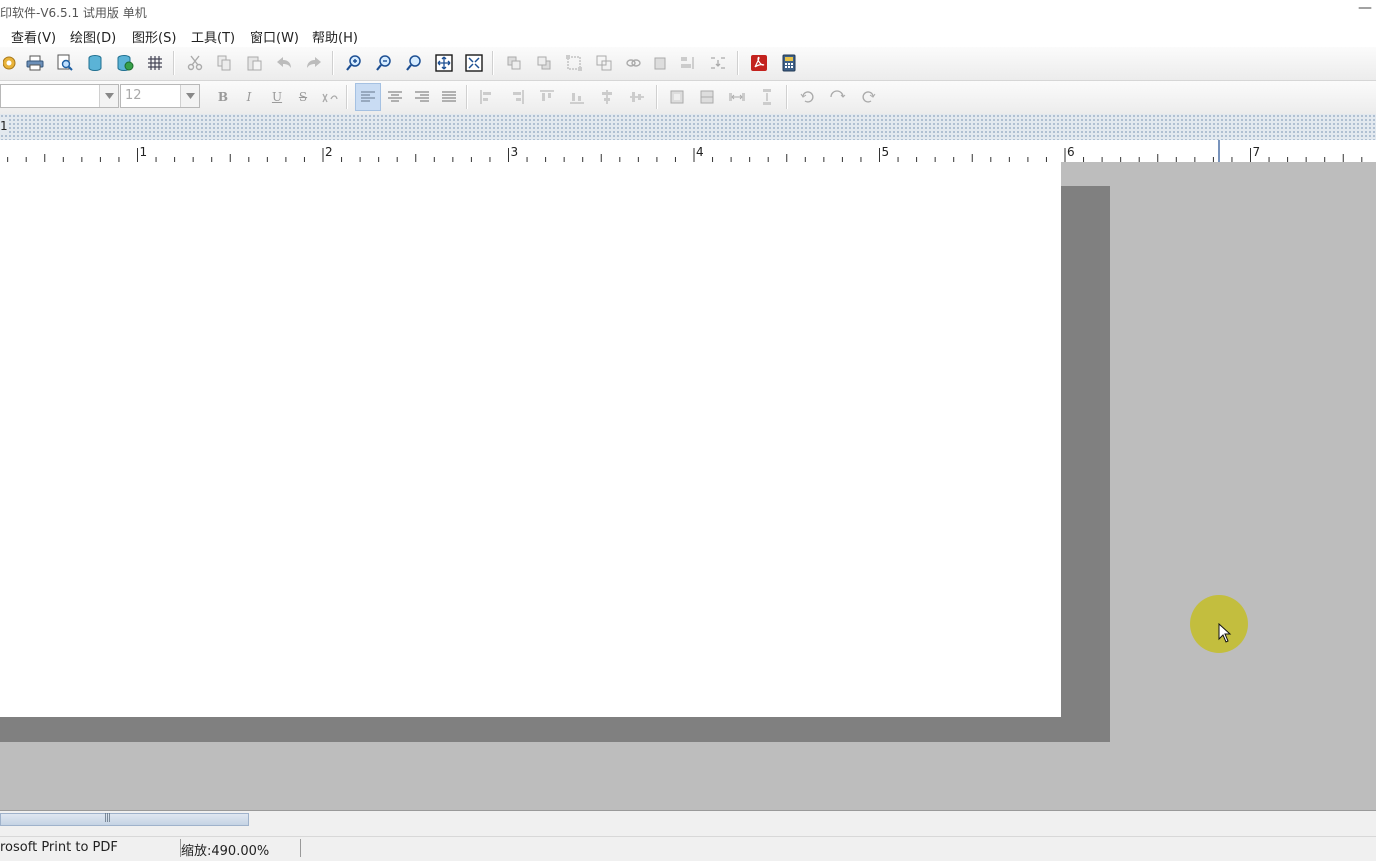 The width and height of the screenshot is (1376, 861). I want to click on align-objects-icon, so click(688, 63).